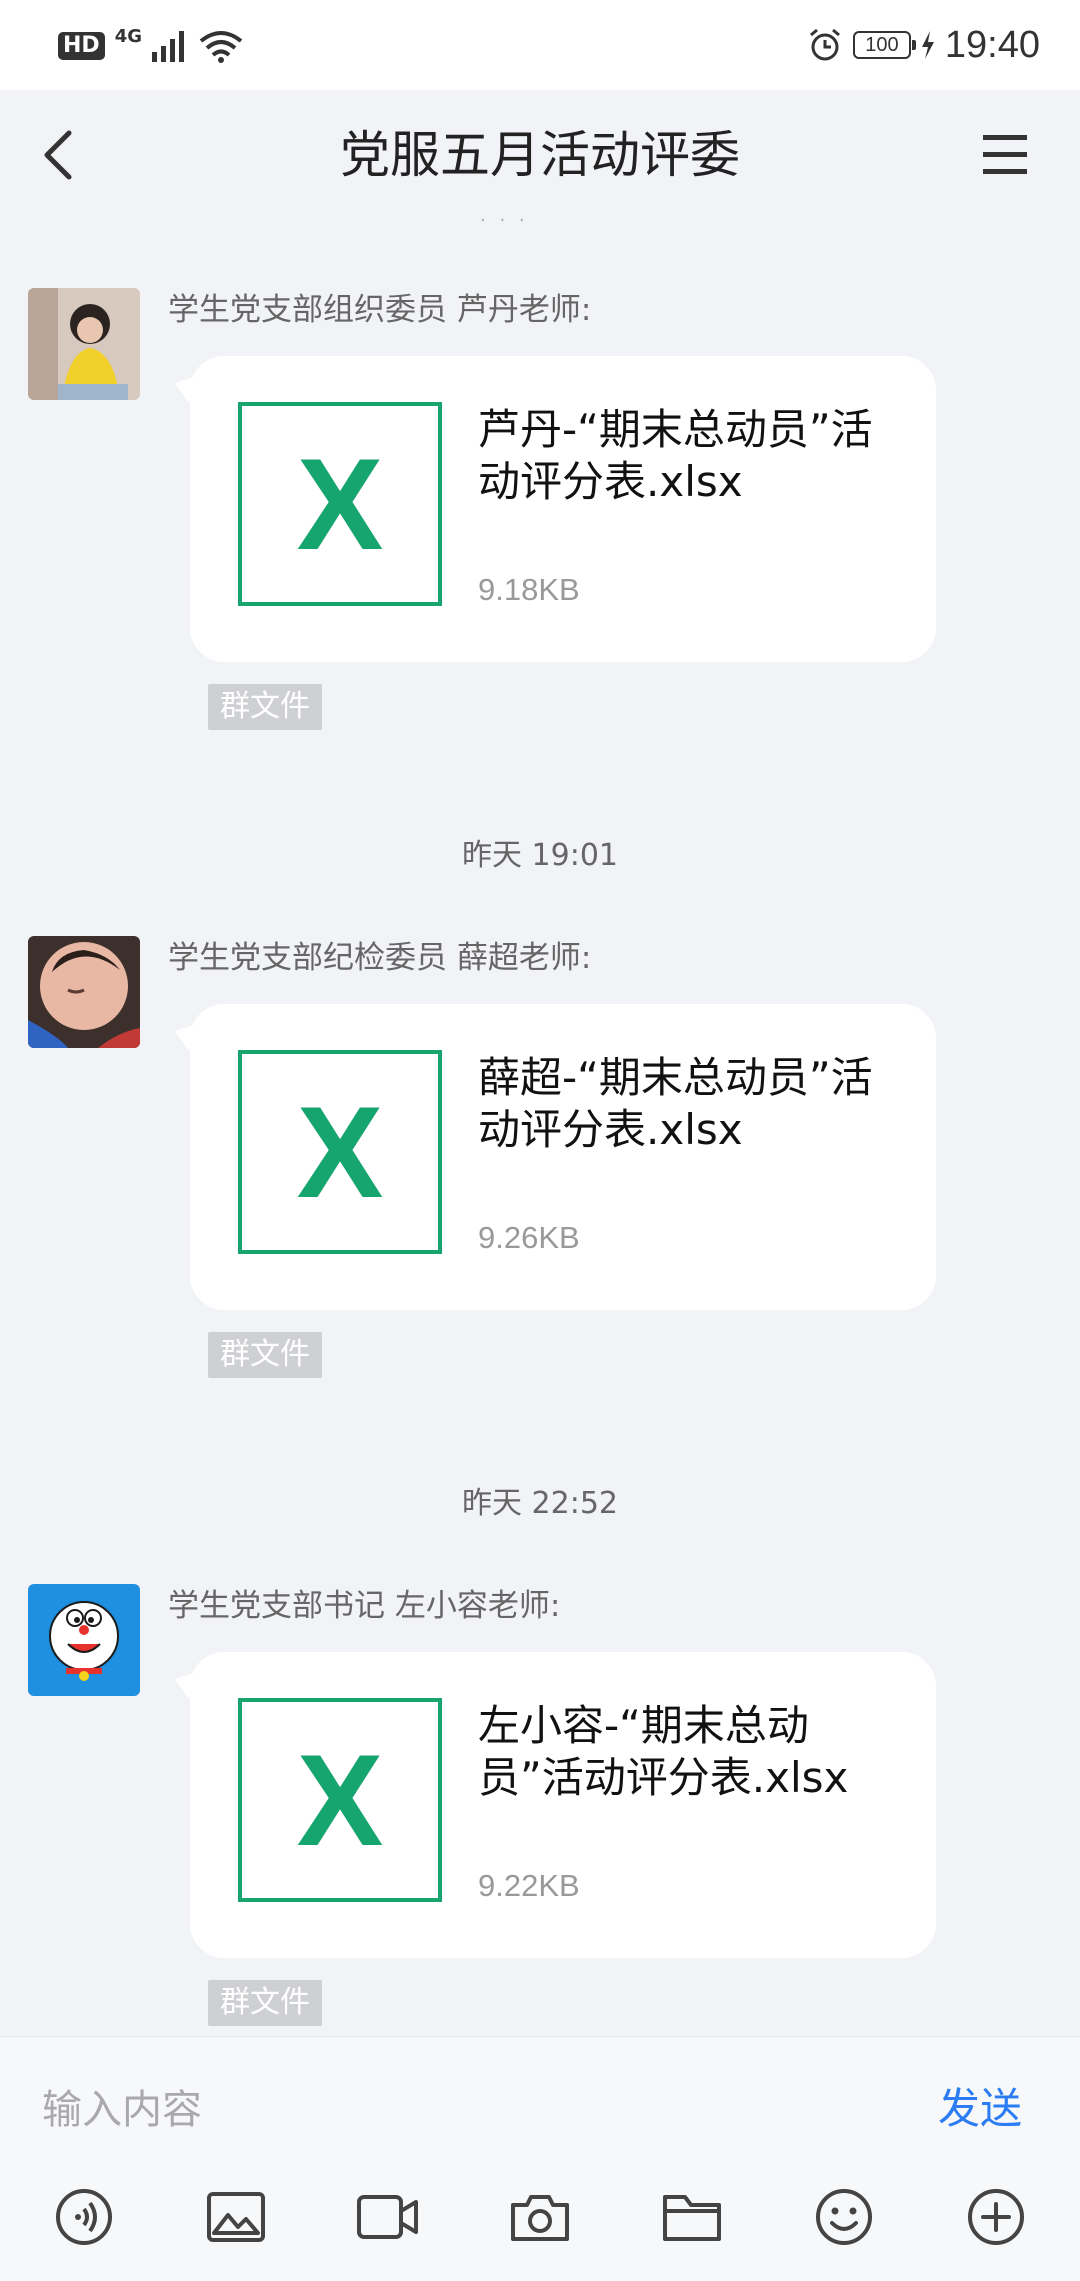  I want to click on plus-icon, so click(996, 2217).